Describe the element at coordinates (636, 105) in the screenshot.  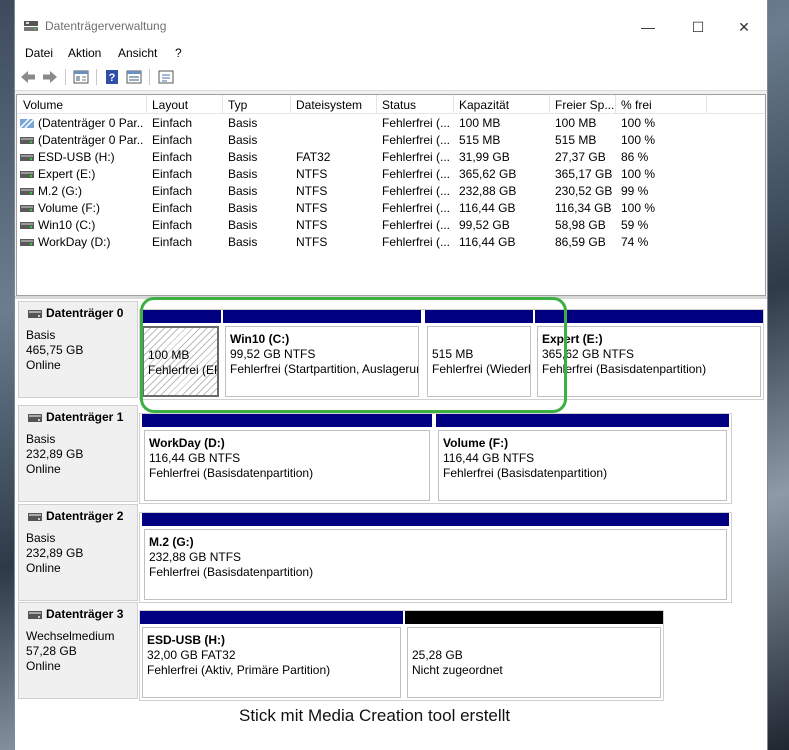
I see `column-header-prozent-frei: % frei` at that location.